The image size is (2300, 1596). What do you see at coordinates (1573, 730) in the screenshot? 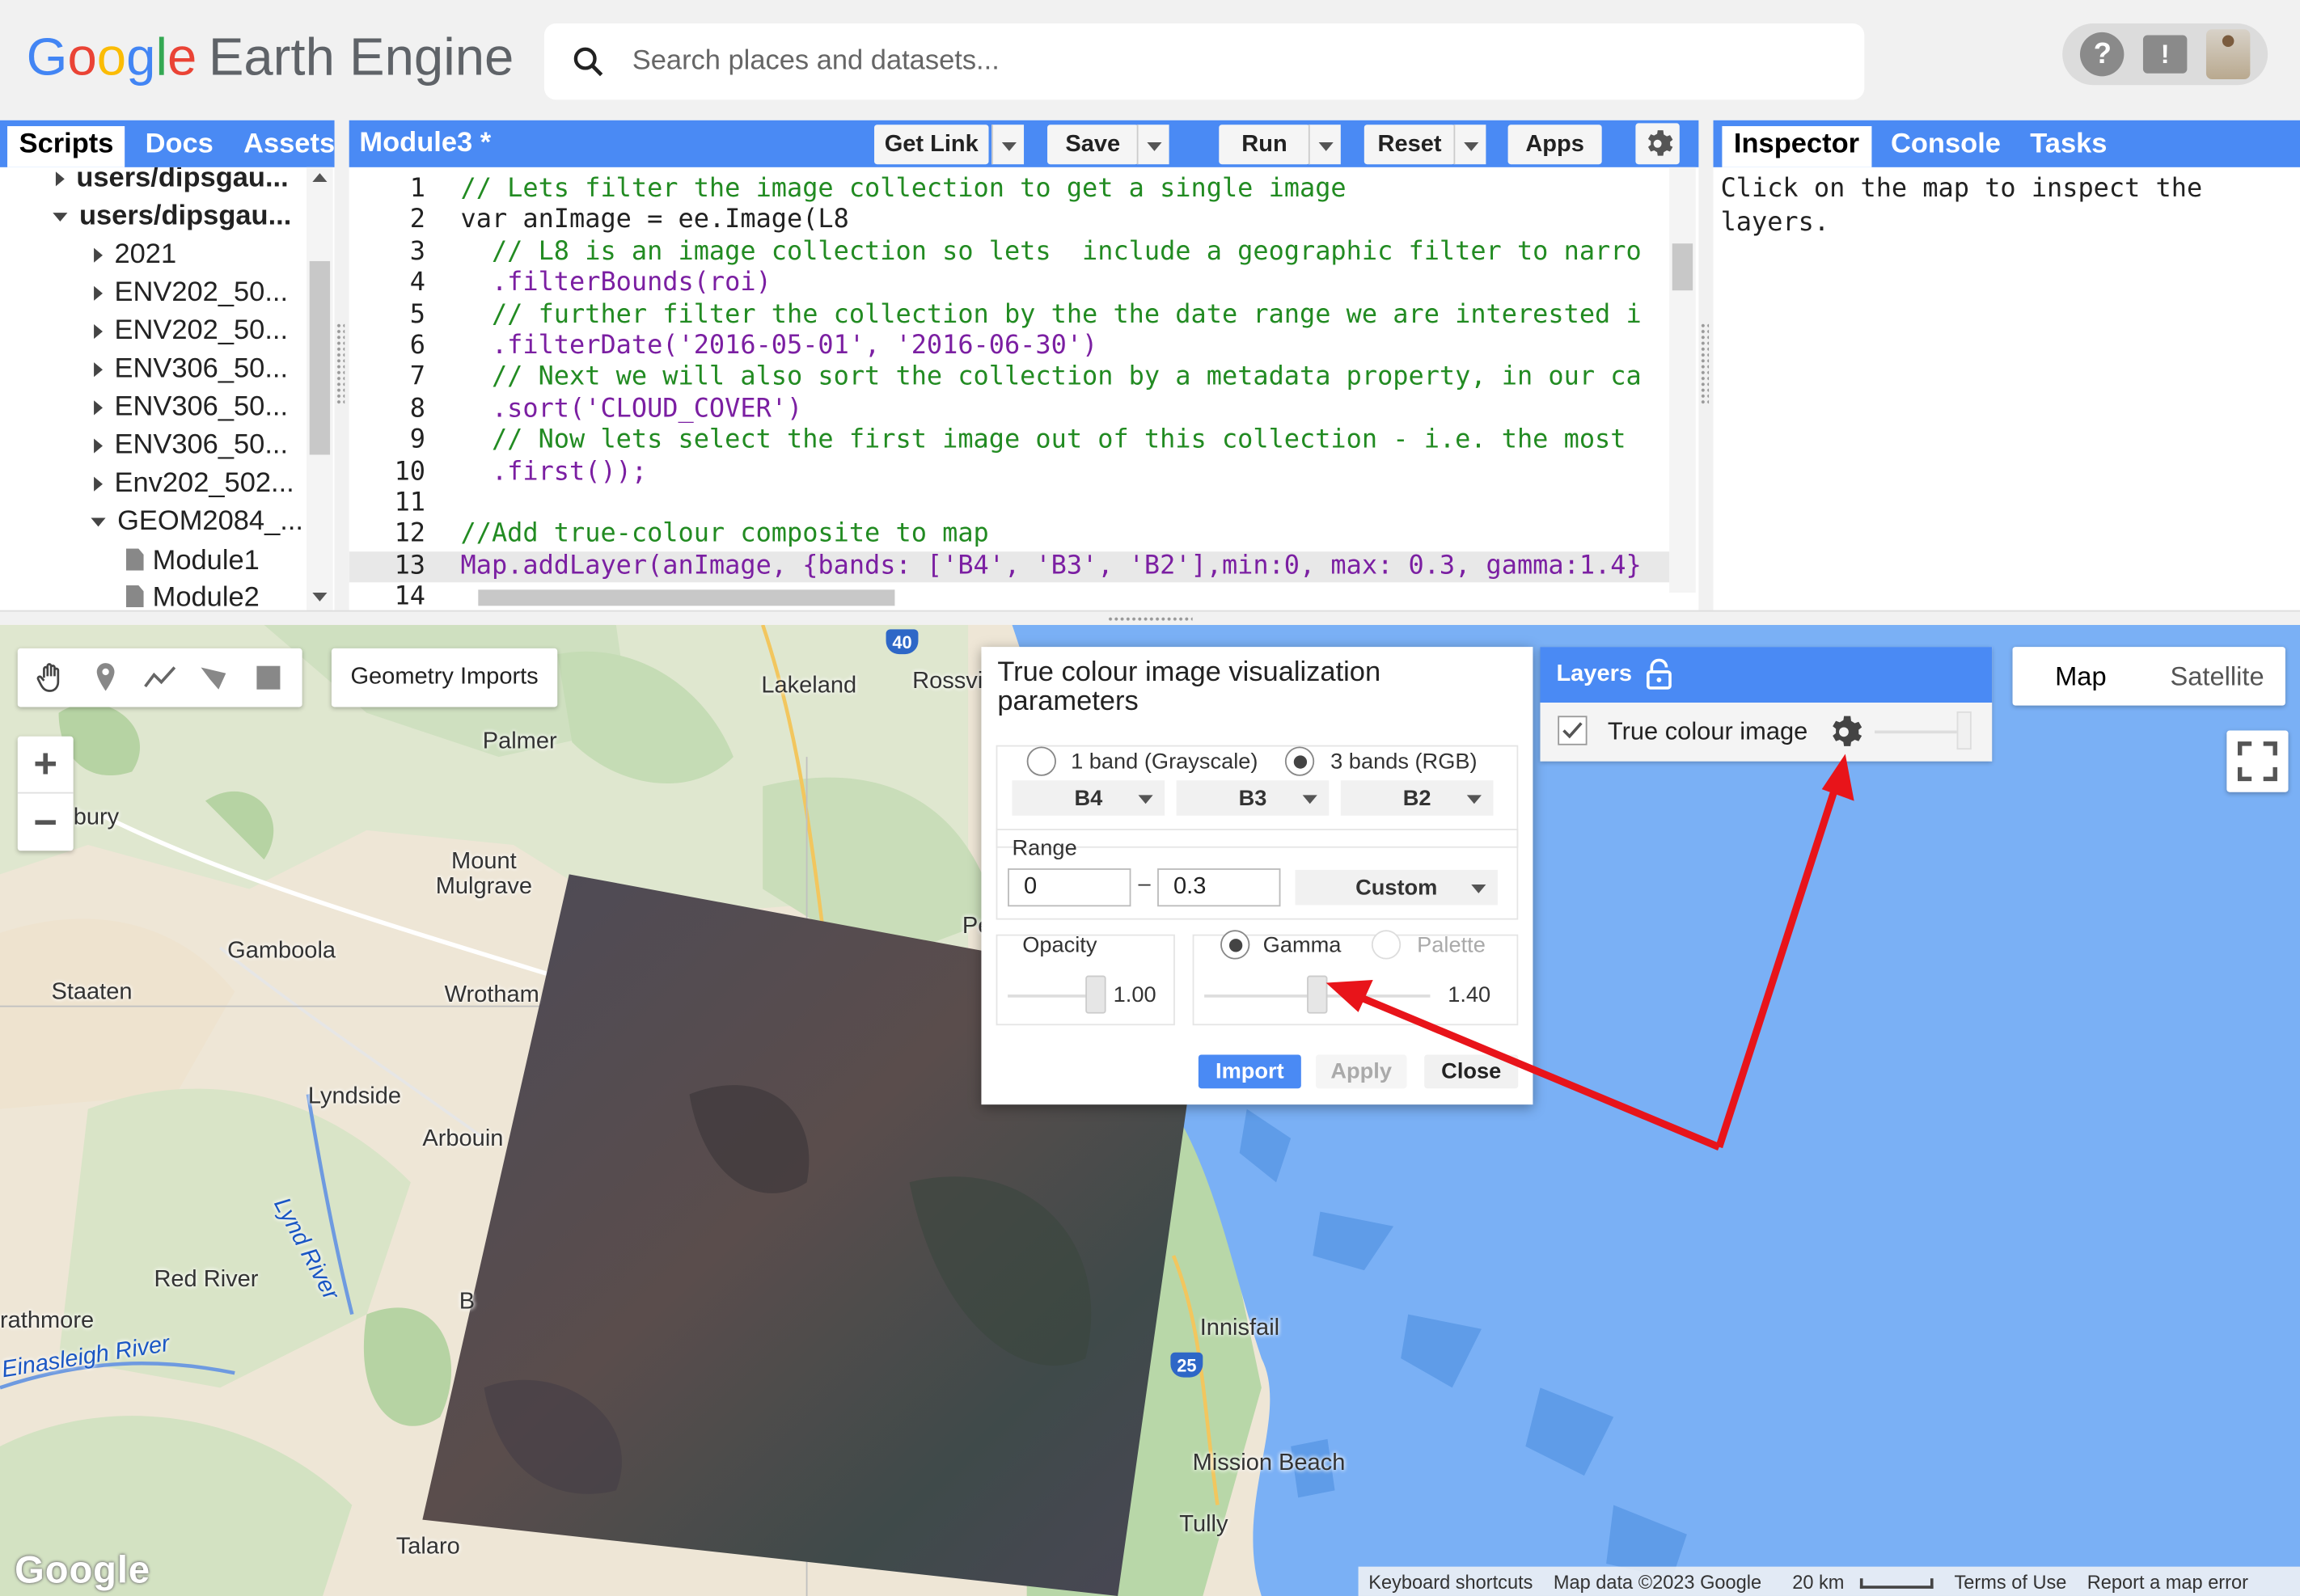
I see `layer-visibility-checkbox` at bounding box center [1573, 730].